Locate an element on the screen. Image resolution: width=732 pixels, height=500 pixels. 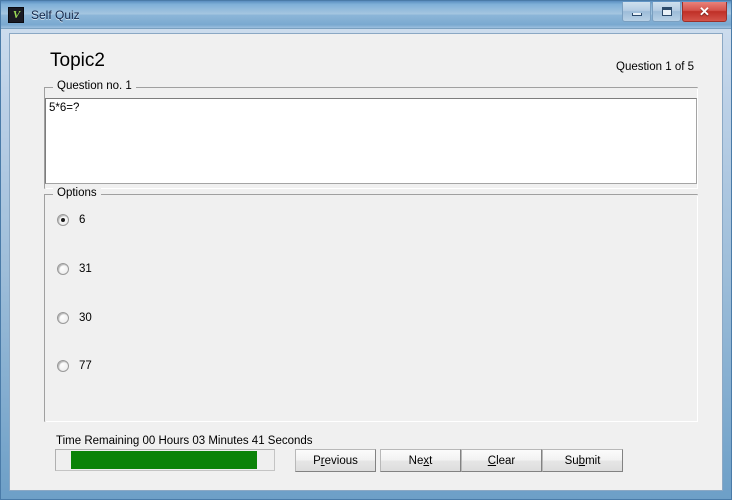
clear-button-label-post: lear is located at coordinates (506, 460).